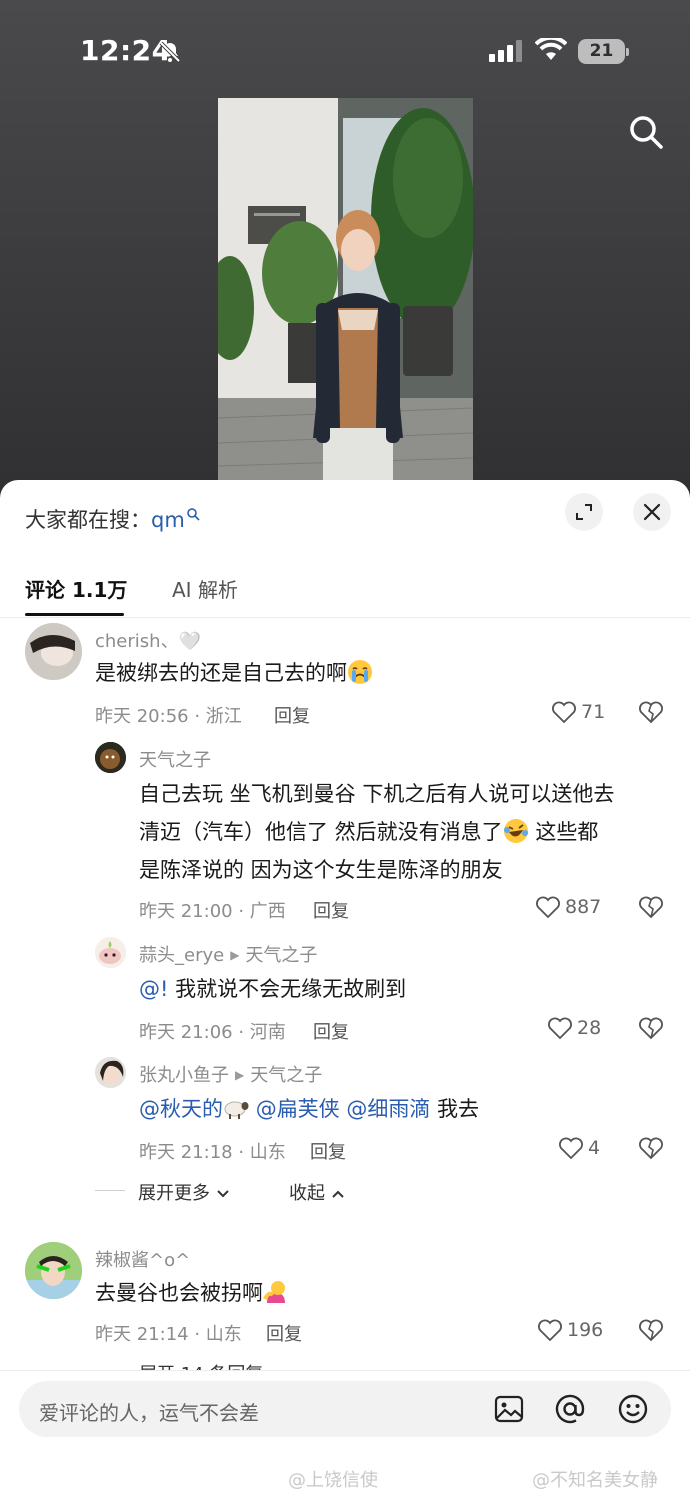 The image size is (690, 1499). I want to click on video-photo, so click(345, 289).